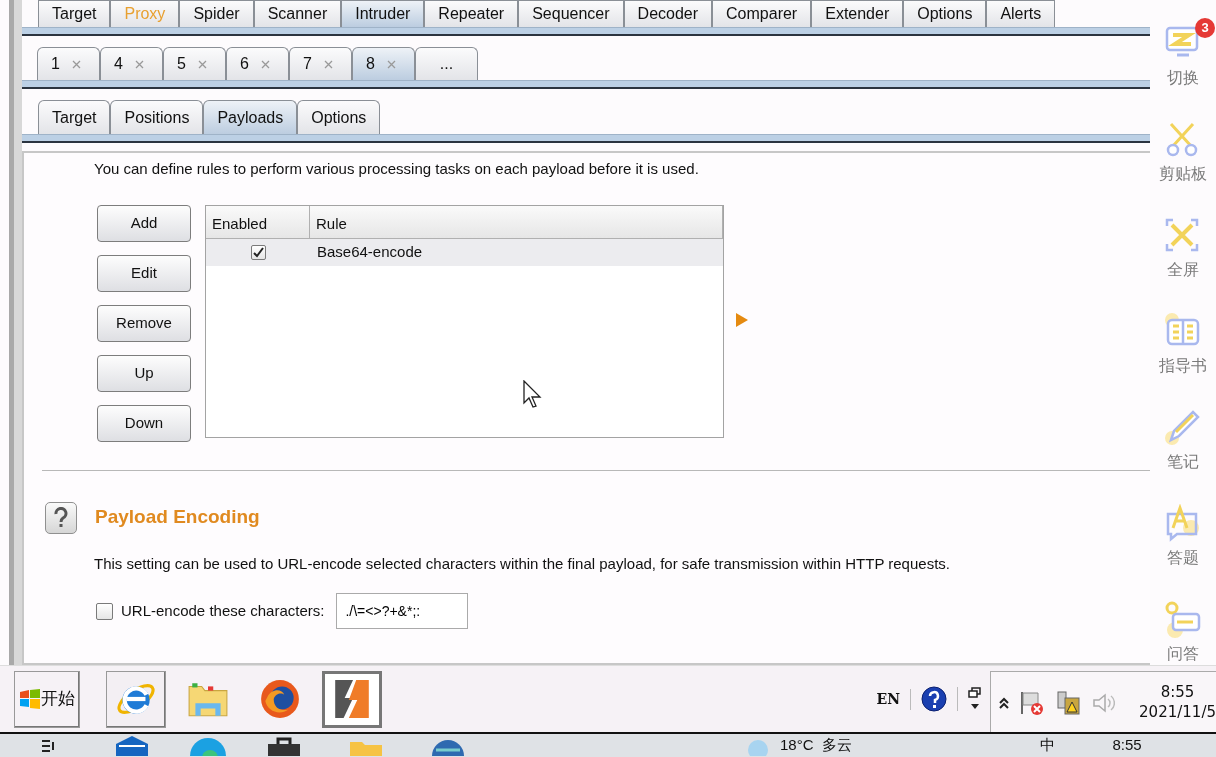 Image resolution: width=1216 pixels, height=757 pixels. I want to click on tab: Positions, so click(157, 117).